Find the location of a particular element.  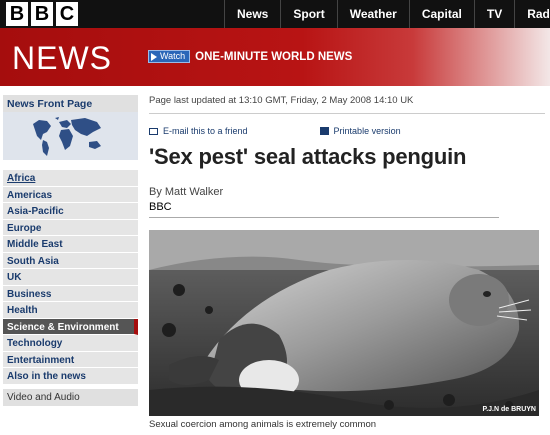

world-map-graphic is located at coordinates (67, 136).